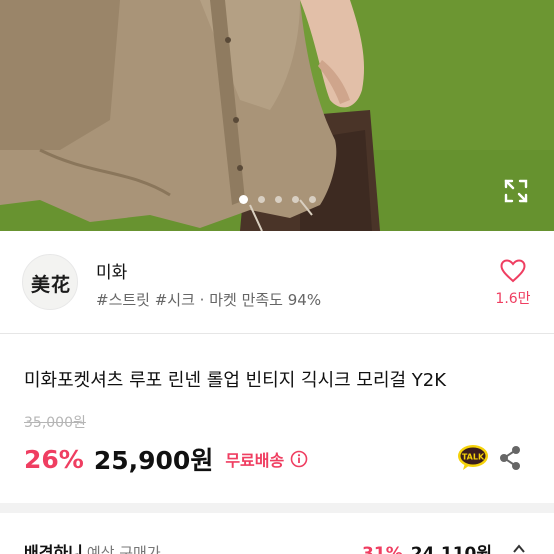 This screenshot has height=554, width=554. What do you see at coordinates (277, 545) in the screenshot?
I see `best-price-row: 배견하니 예상 구매가 31% 24,110원` at bounding box center [277, 545].